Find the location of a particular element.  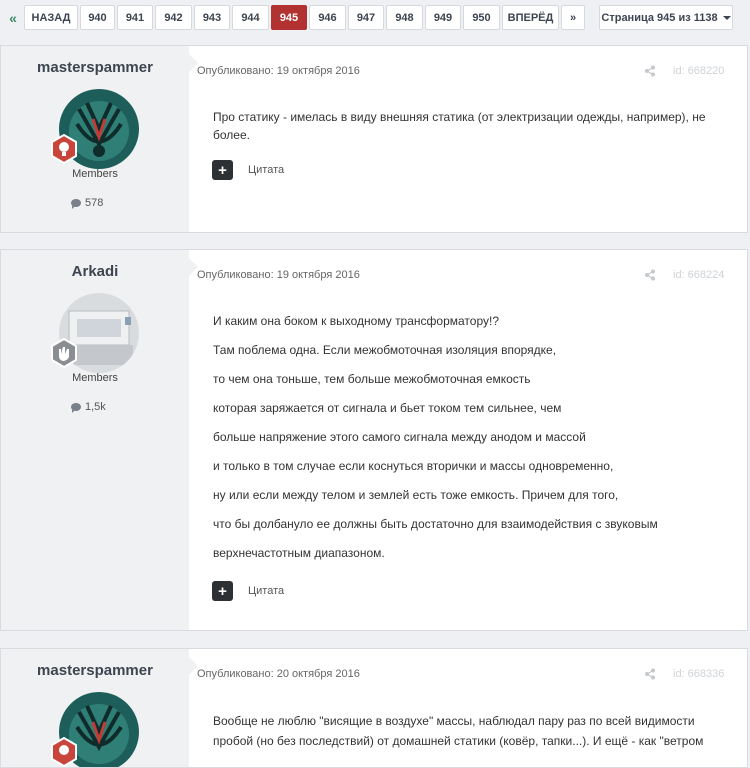

page-947: 947 is located at coordinates (366, 17).